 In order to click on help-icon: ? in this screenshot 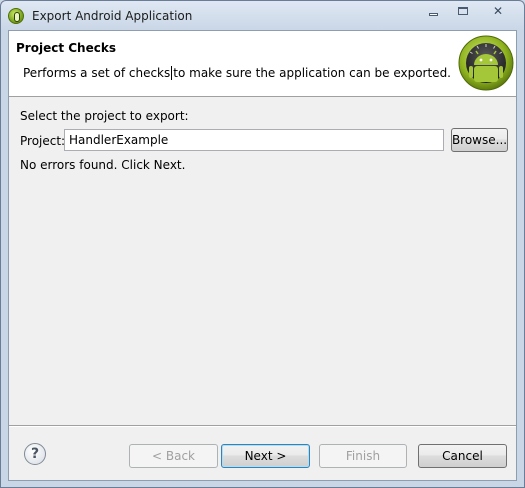, I will do `click(35, 454)`.